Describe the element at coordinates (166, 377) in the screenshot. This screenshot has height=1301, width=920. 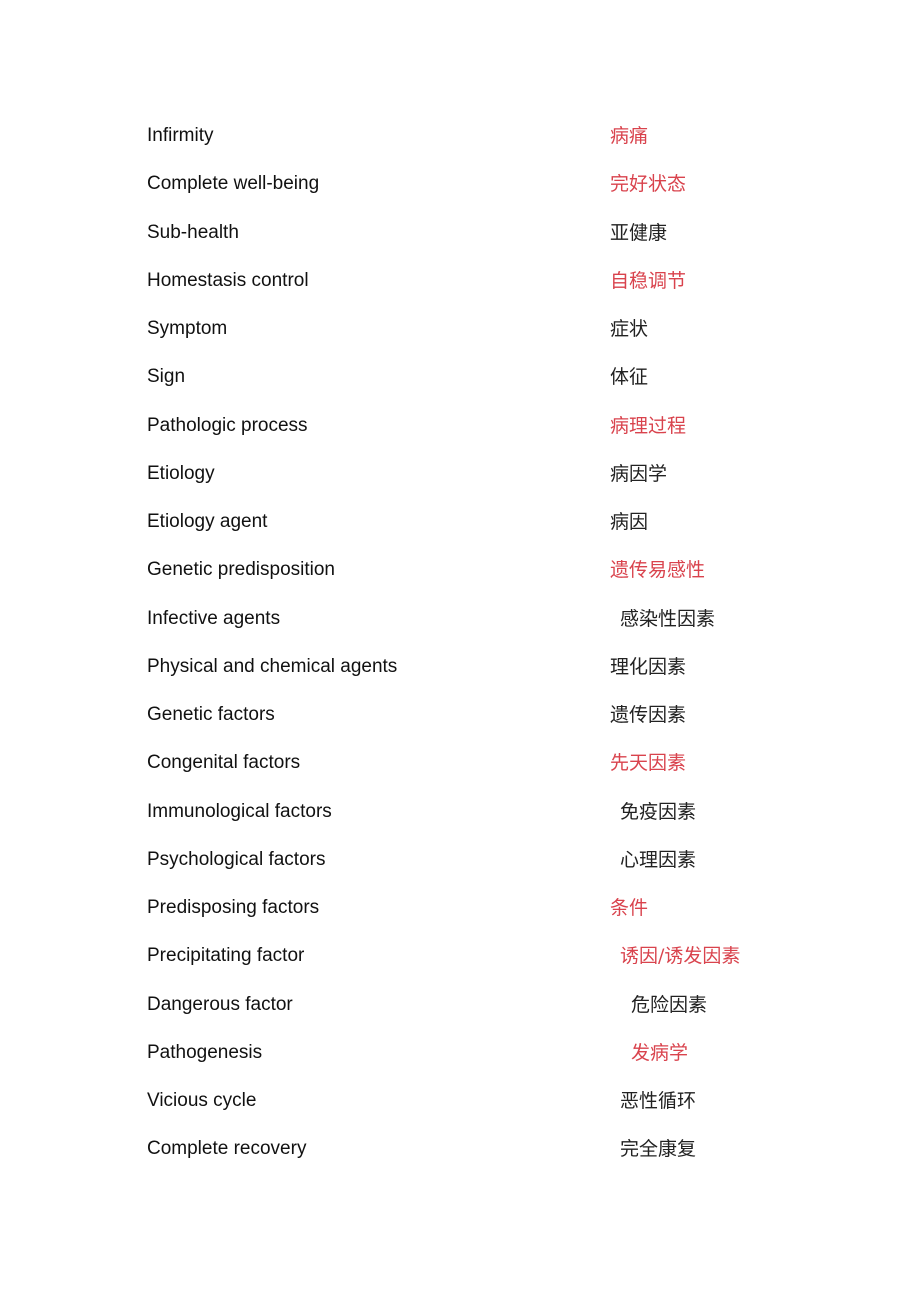
I see `english-term: Sign` at that location.